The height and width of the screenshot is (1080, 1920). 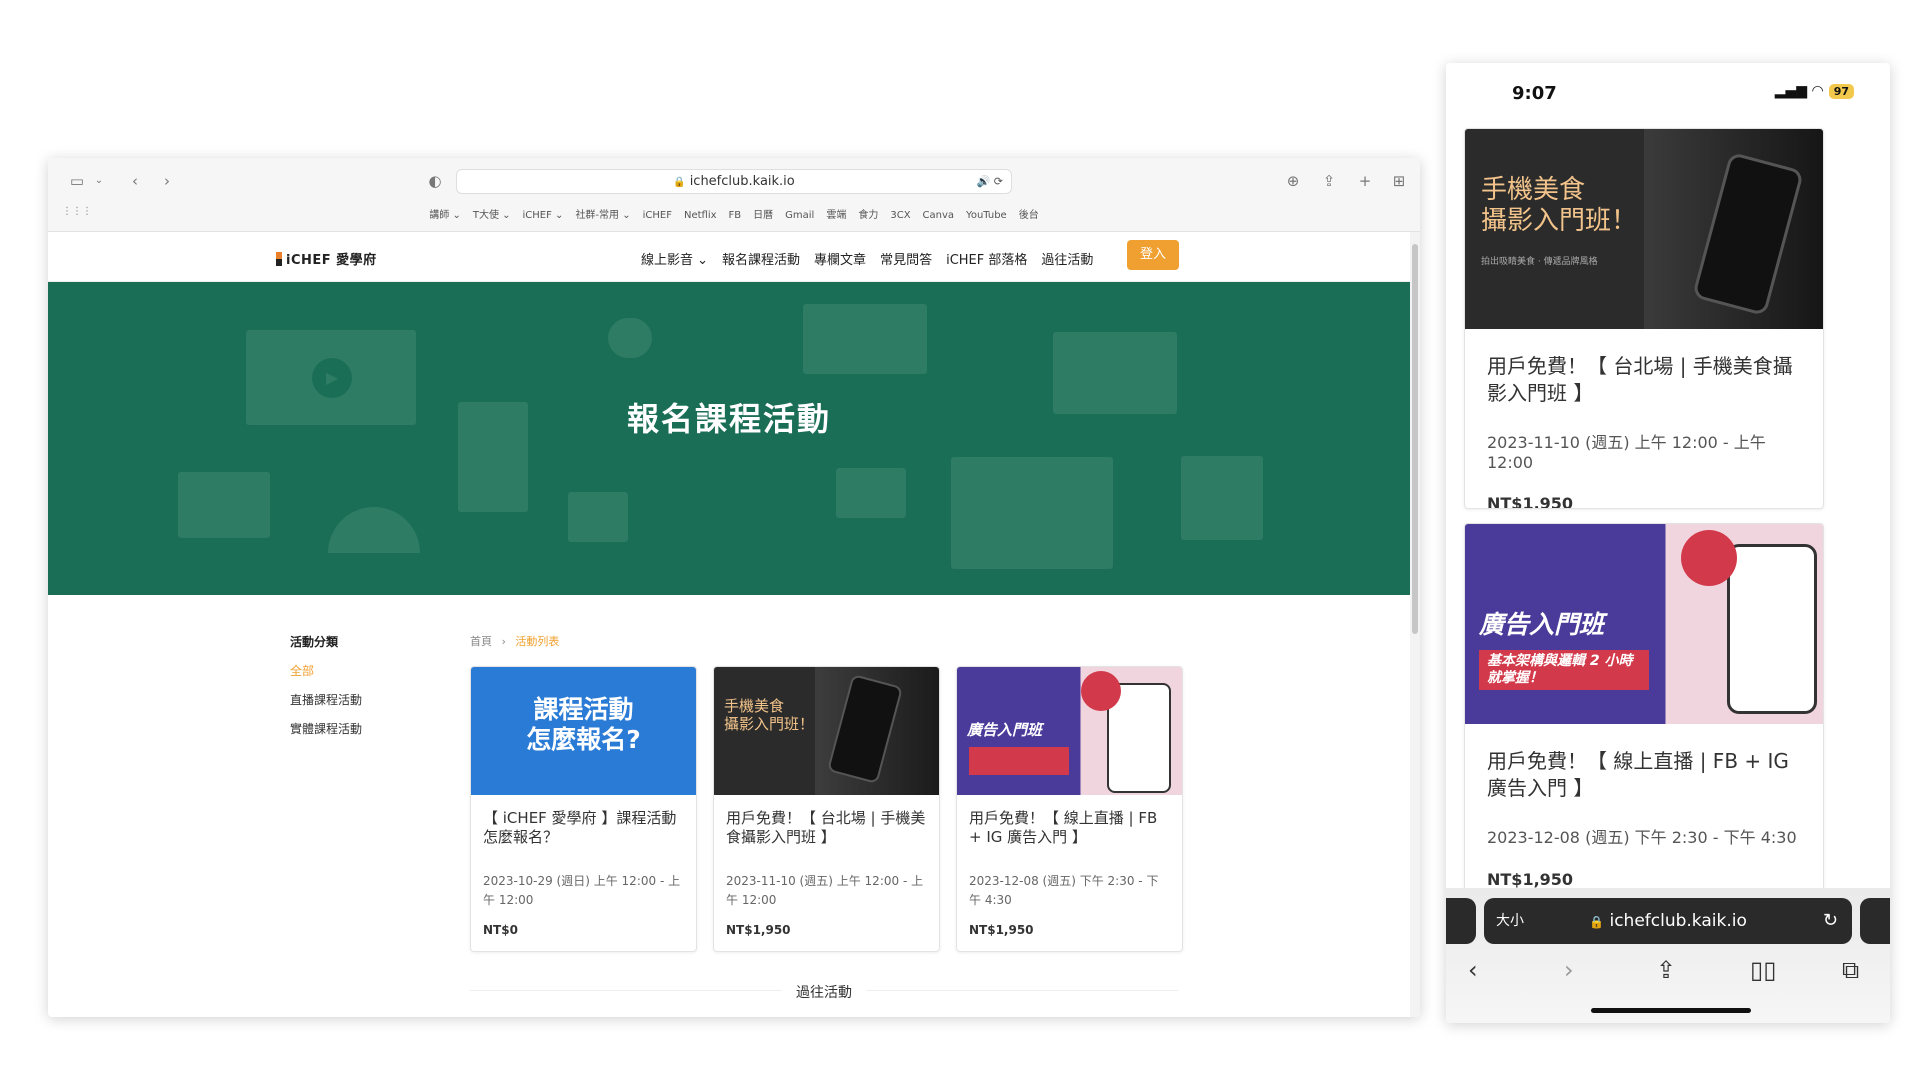 What do you see at coordinates (1069, 731) in the screenshot?
I see `card-image: 廣告入門班` at bounding box center [1069, 731].